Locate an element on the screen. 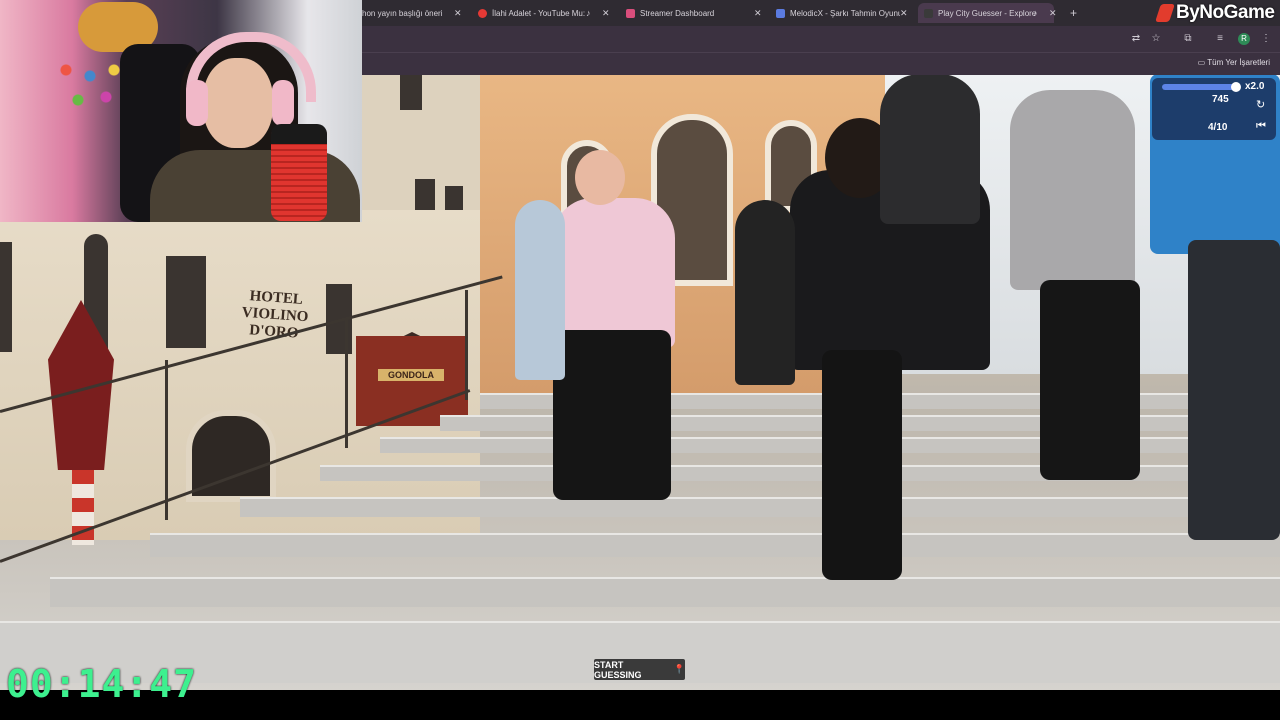  melodicx-icon is located at coordinates (780, 13).